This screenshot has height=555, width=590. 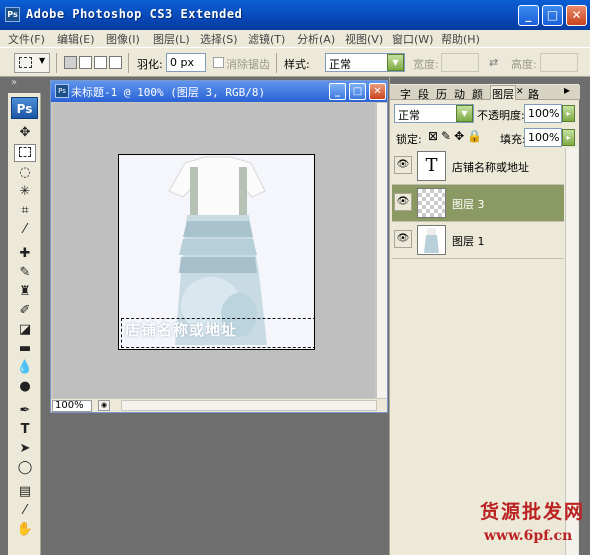 What do you see at coordinates (365, 62) in the screenshot?
I see `style-select: 正常 ▼` at bounding box center [365, 62].